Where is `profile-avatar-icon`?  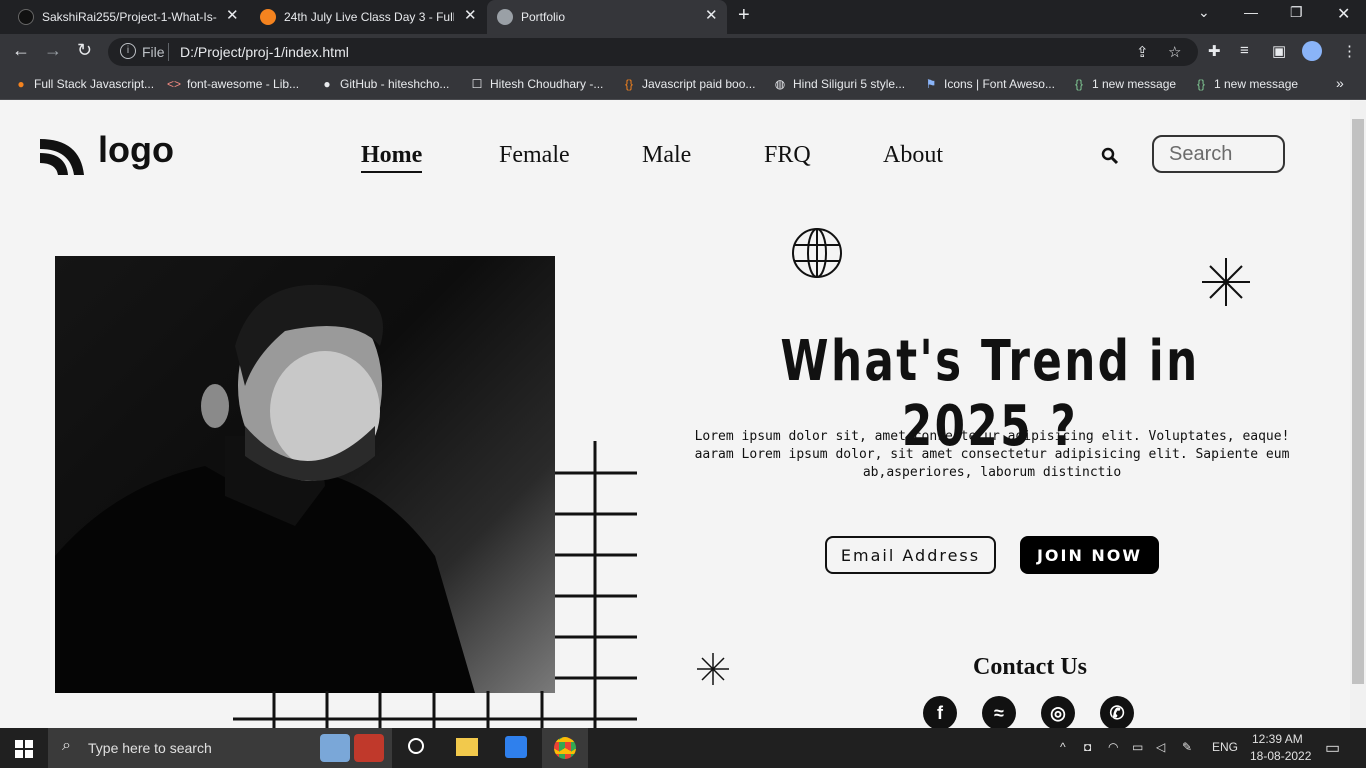
profile-avatar-icon is located at coordinates (1312, 51).